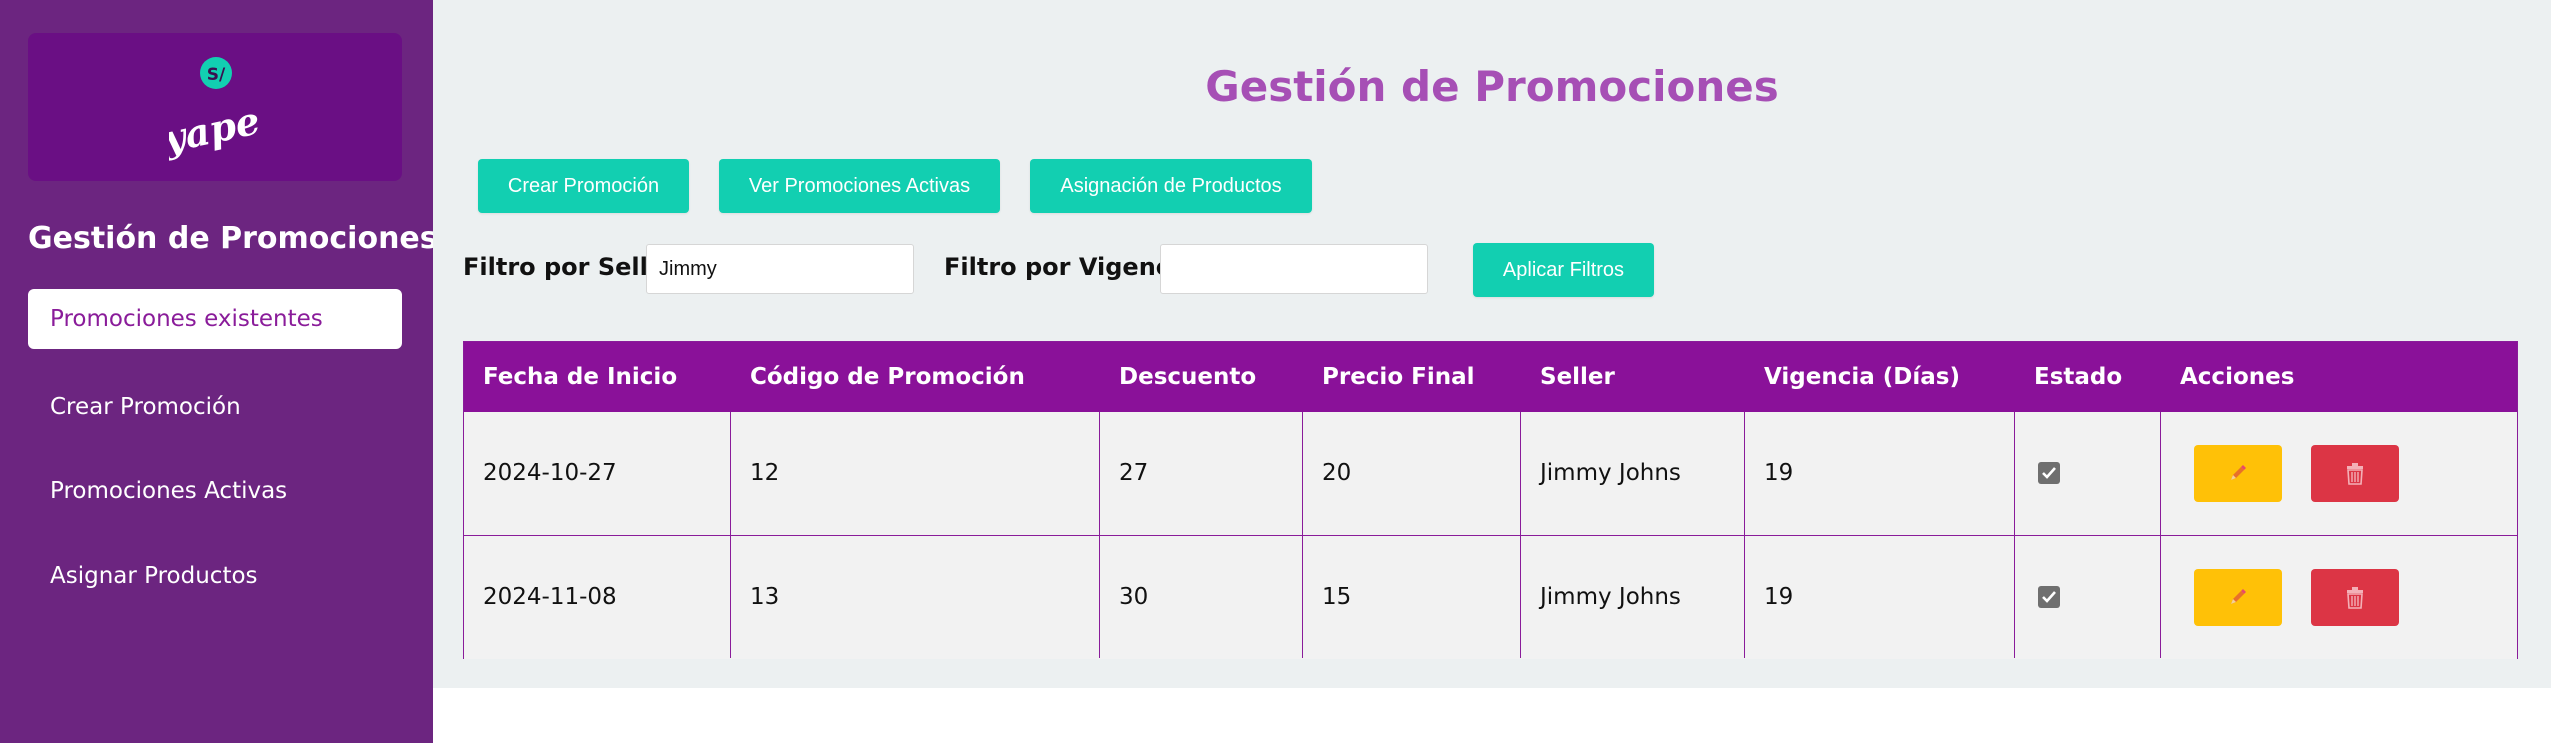 This screenshot has width=2551, height=743. Describe the element at coordinates (216, 75) in the screenshot. I see `svg-text: S/` at that location.